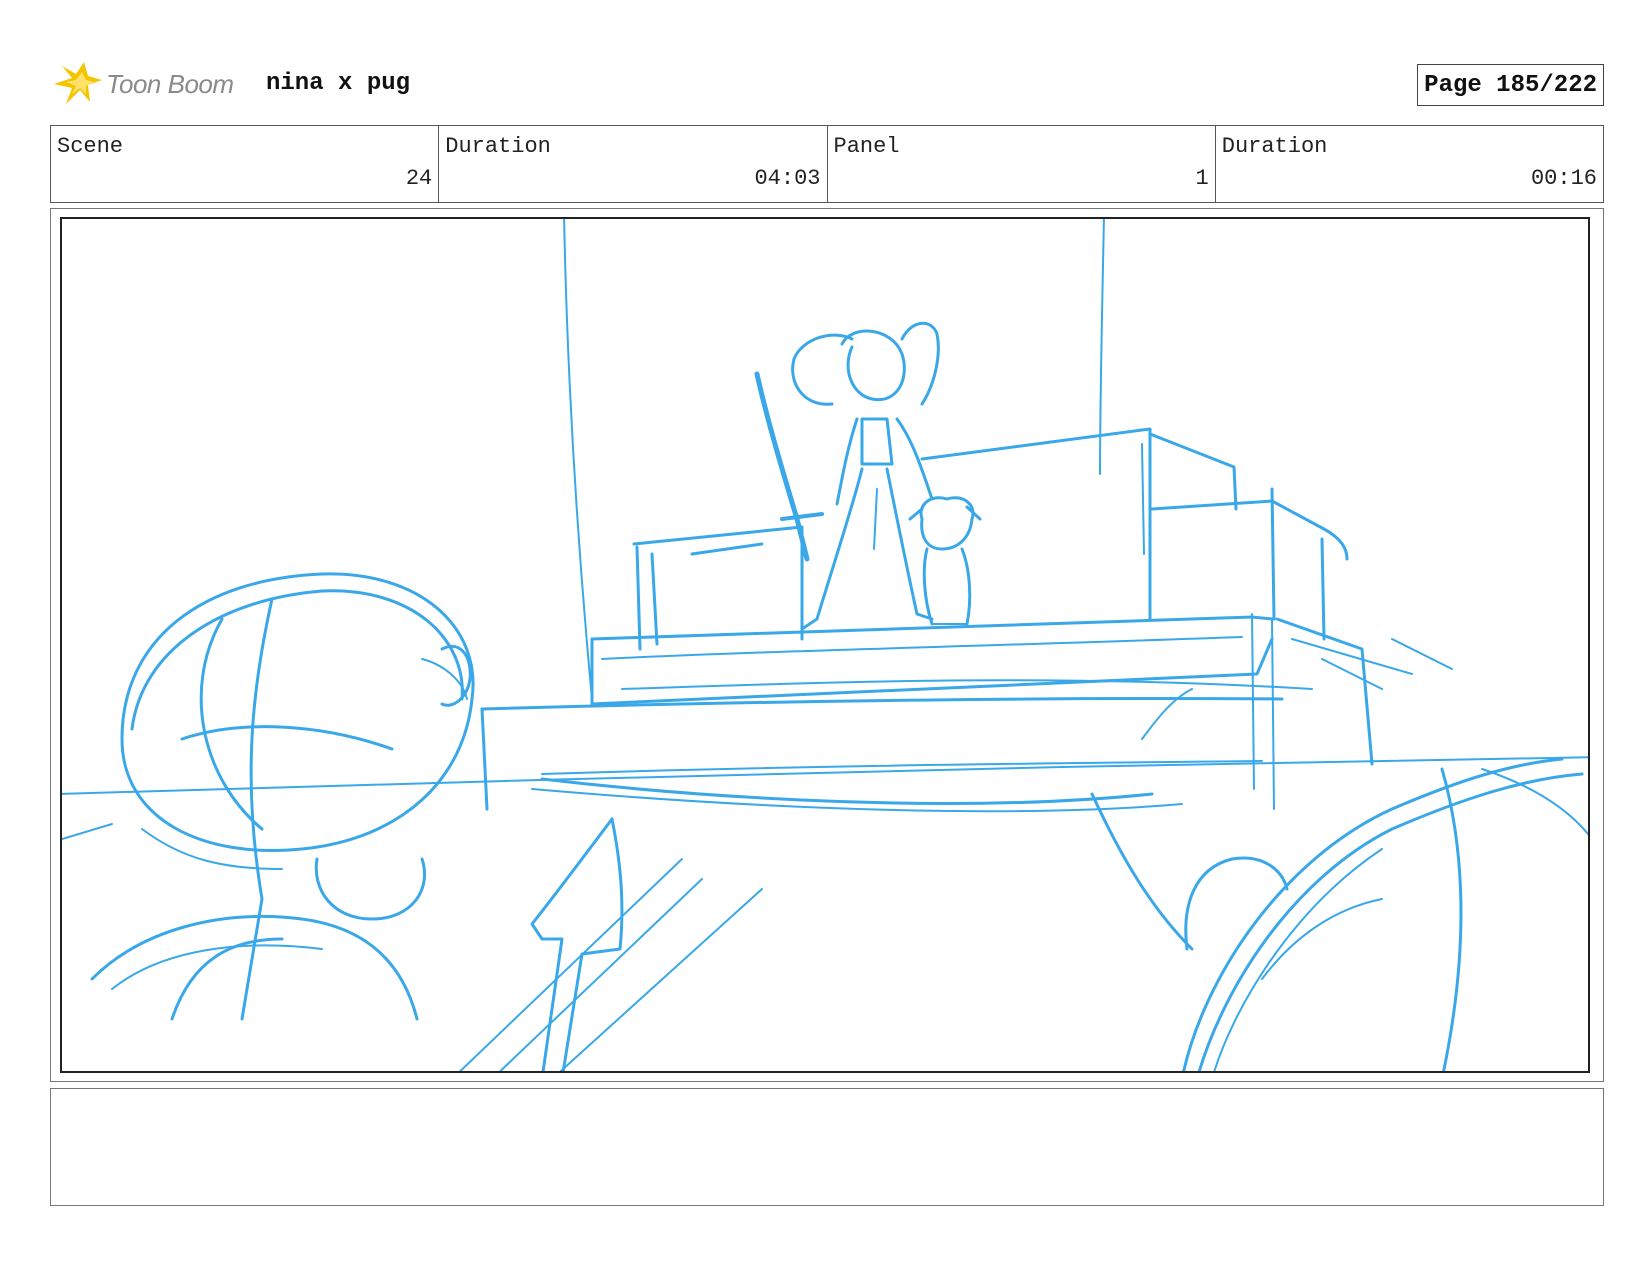  Describe the element at coordinates (827, 86) in the screenshot. I see `storyboard-header: Toon Boom nina x pug Page 185/222` at that location.